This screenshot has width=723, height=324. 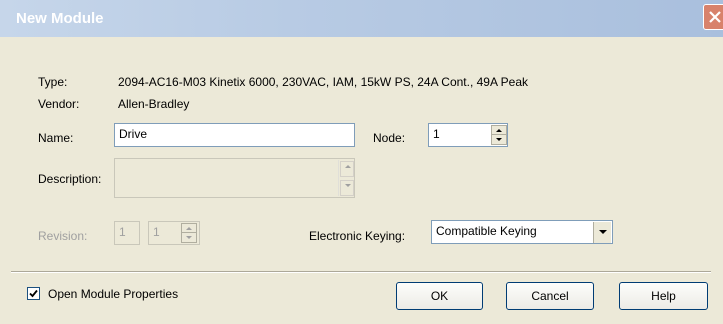 I want to click on revision-label: Revision:, so click(x=63, y=236).